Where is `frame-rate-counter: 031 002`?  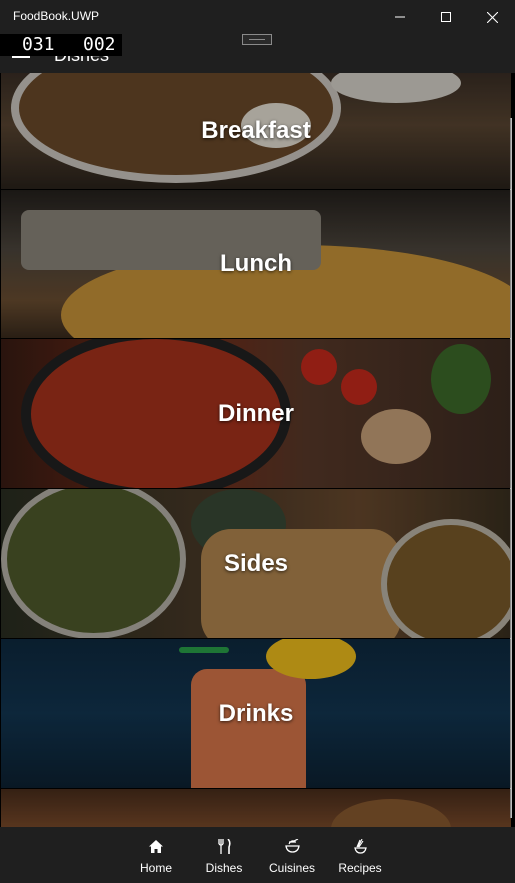
frame-rate-counter: 031 002 is located at coordinates (61, 45).